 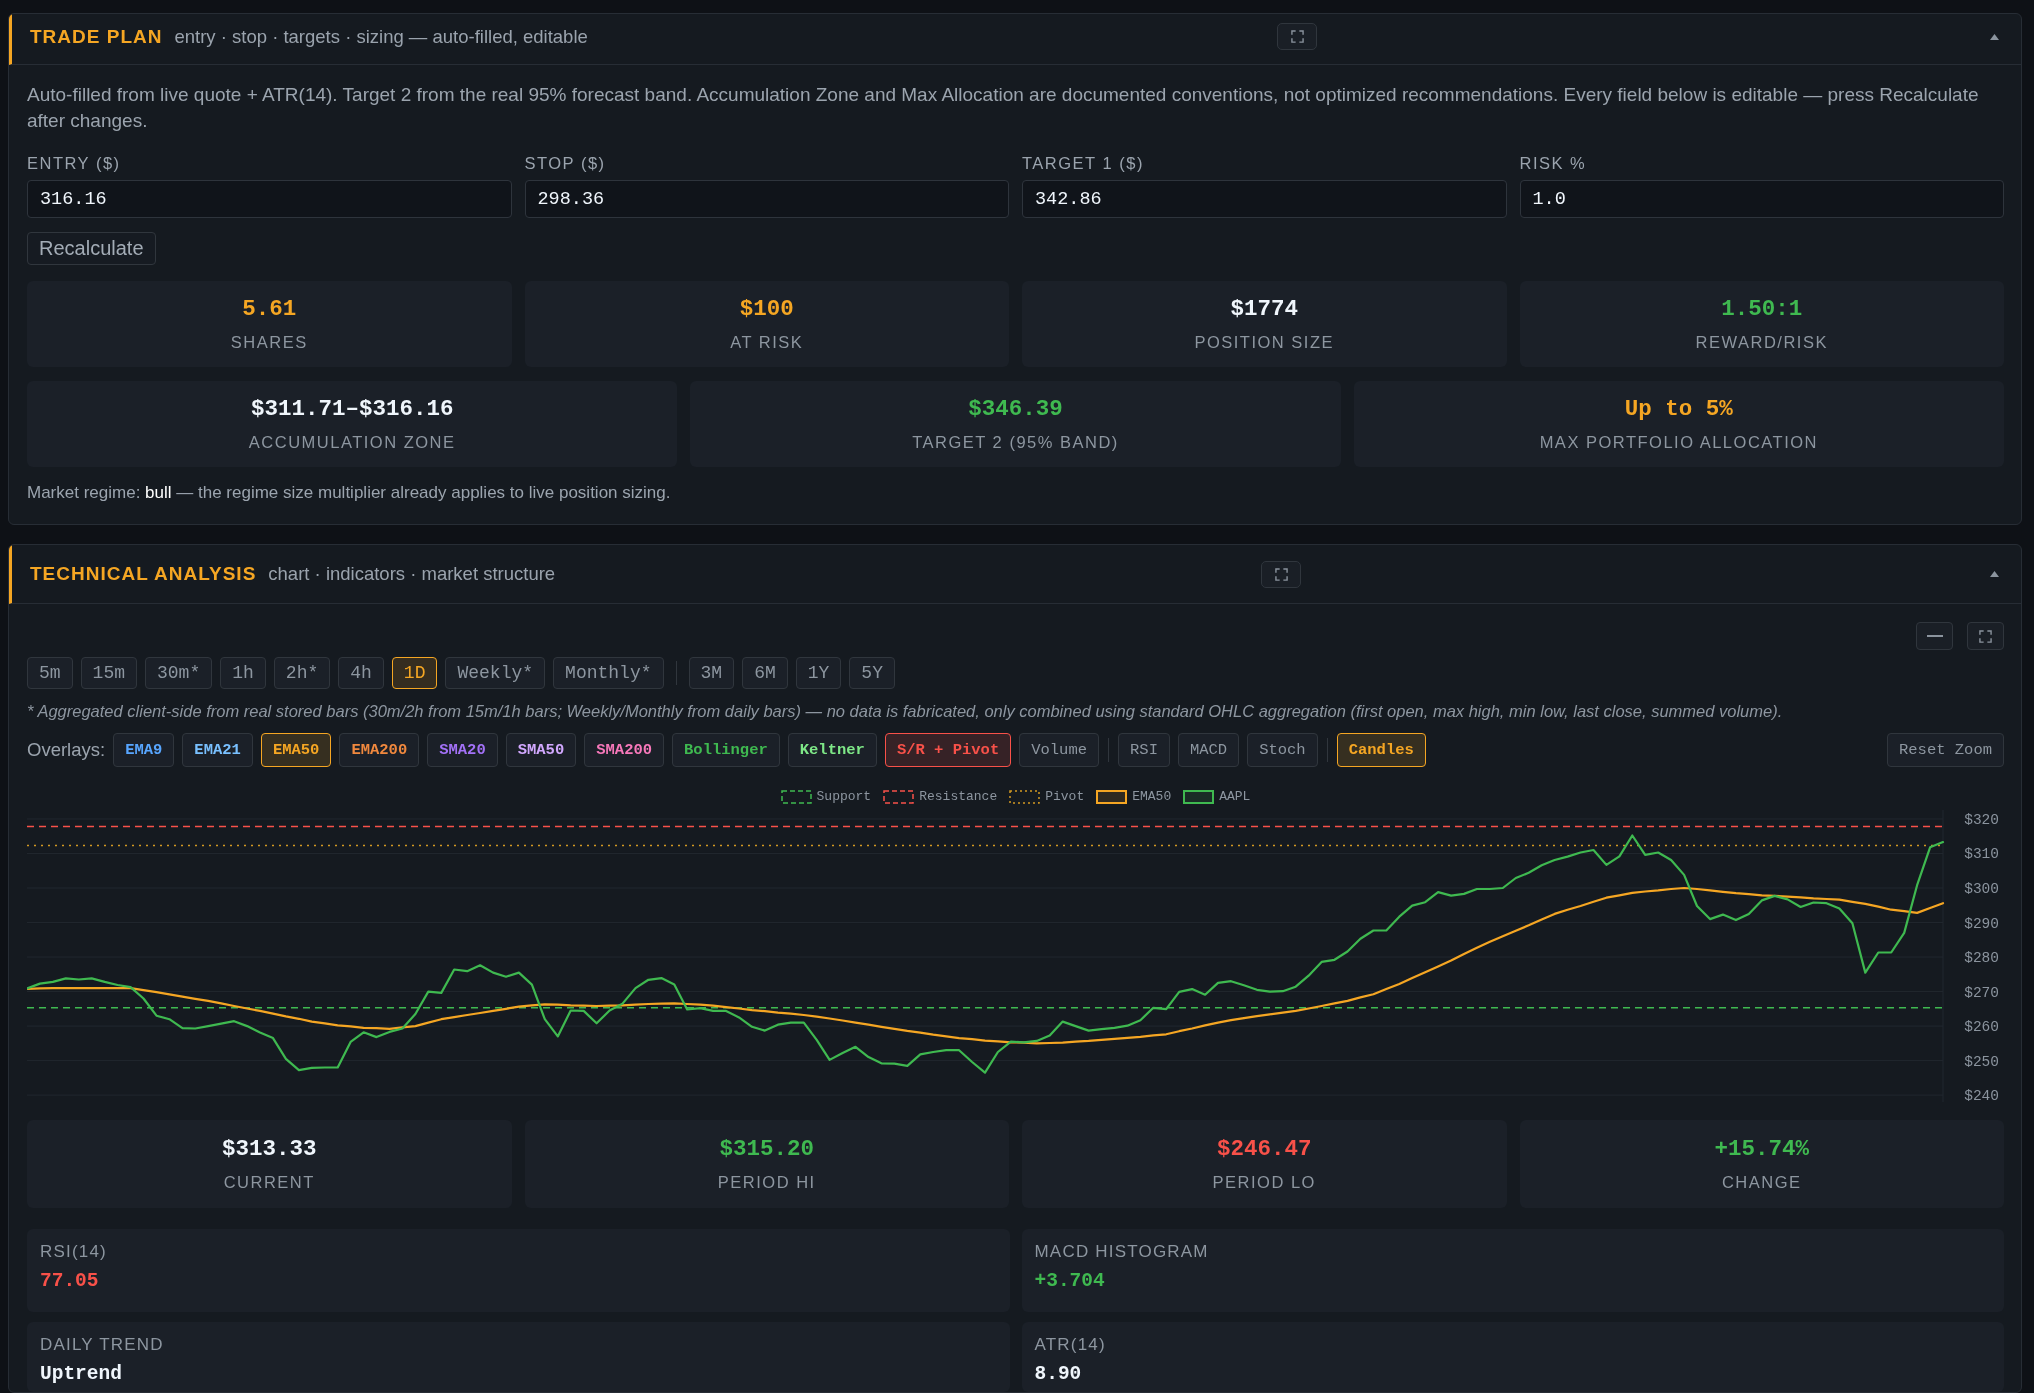 I want to click on overlay-button: Stoch, so click(x=1282, y=750).